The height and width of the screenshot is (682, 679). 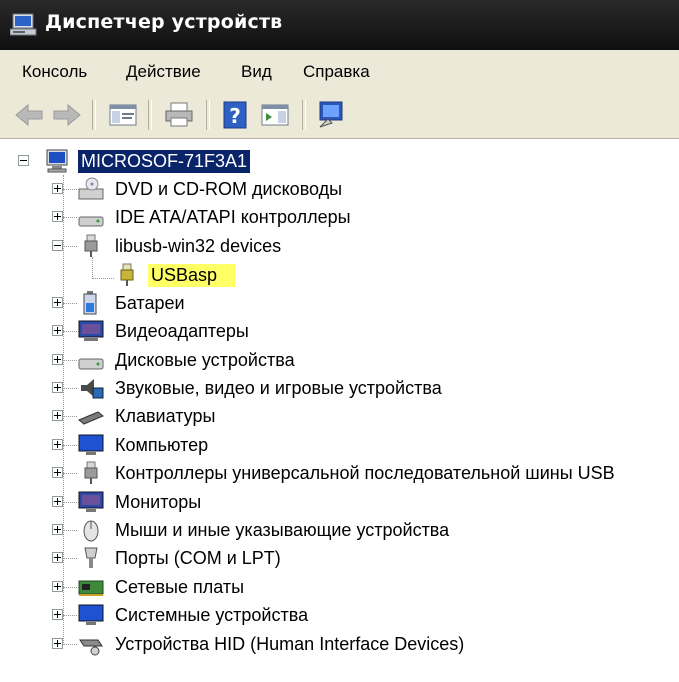 I want to click on tree-item-label: IDE ATA/ATAPI контроллеры, so click(x=233, y=216).